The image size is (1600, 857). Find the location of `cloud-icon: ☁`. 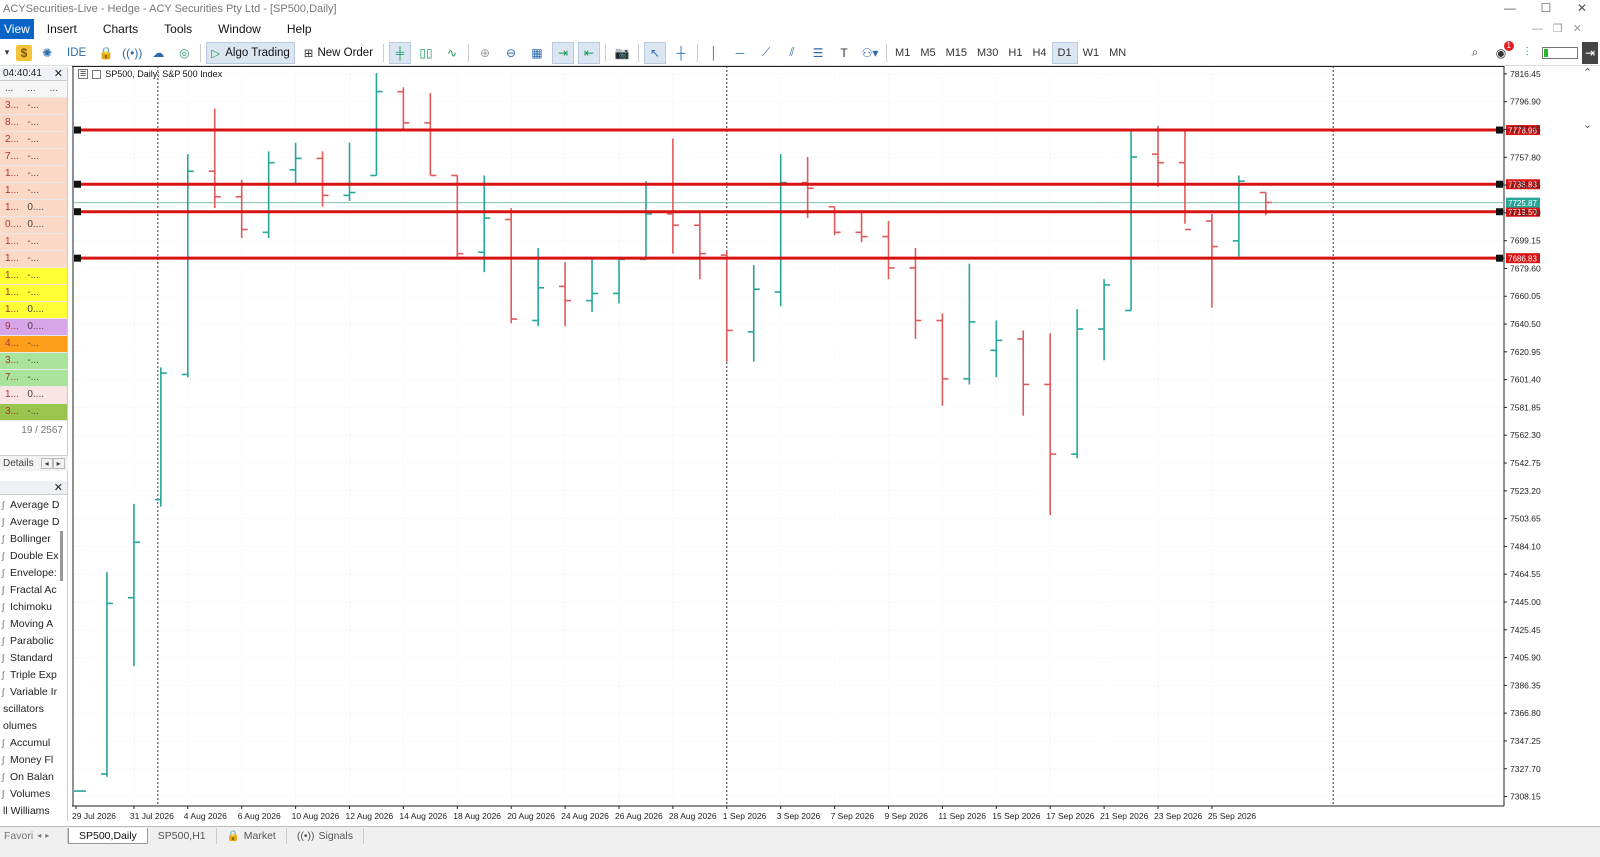

cloud-icon: ☁ is located at coordinates (158, 53).